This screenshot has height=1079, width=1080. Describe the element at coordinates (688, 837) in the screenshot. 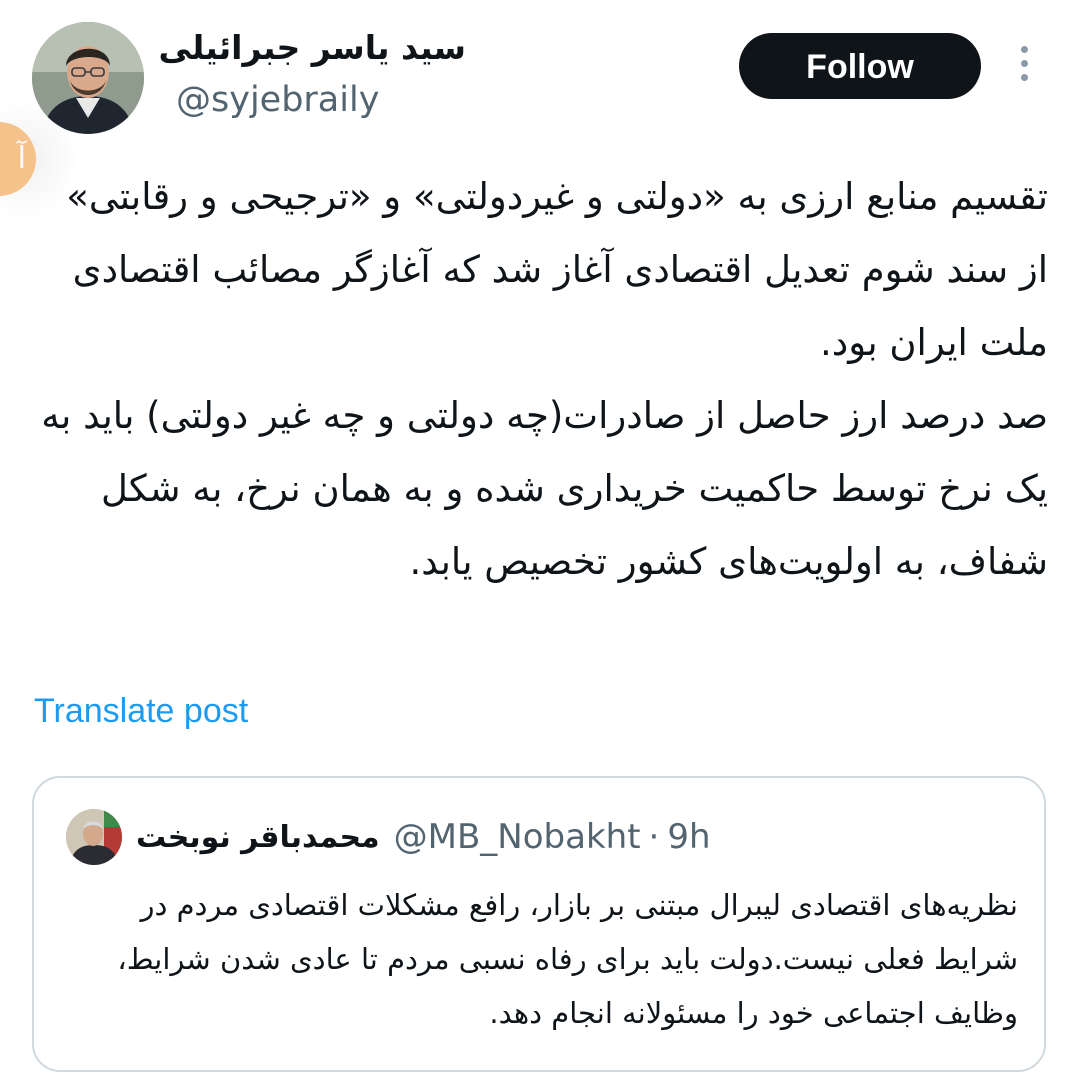

I see `quoted-post-time: 9h` at that location.